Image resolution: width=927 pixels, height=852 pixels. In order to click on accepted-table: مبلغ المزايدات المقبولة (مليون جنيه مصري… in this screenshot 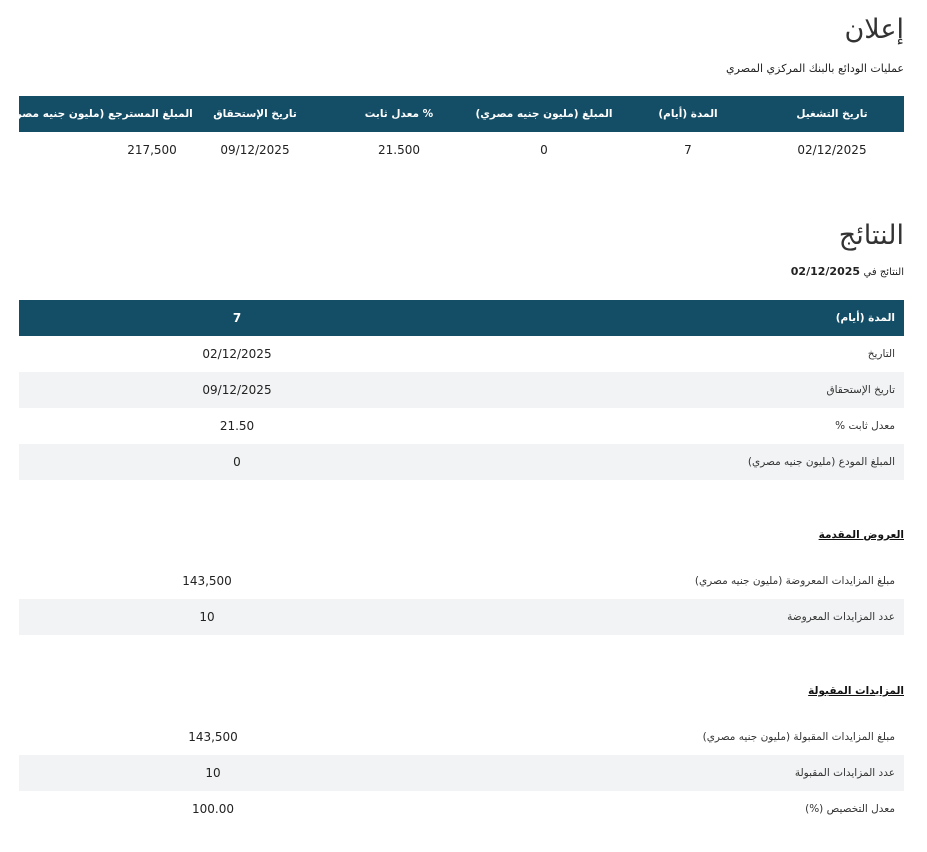, I will do `click(461, 773)`.